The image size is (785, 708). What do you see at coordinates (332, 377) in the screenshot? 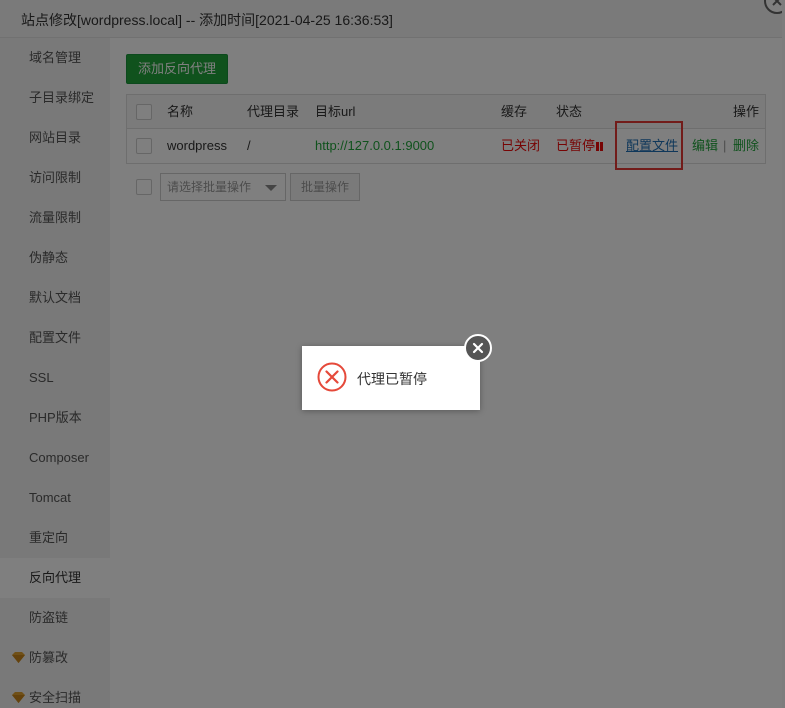
I see `error-icon` at bounding box center [332, 377].